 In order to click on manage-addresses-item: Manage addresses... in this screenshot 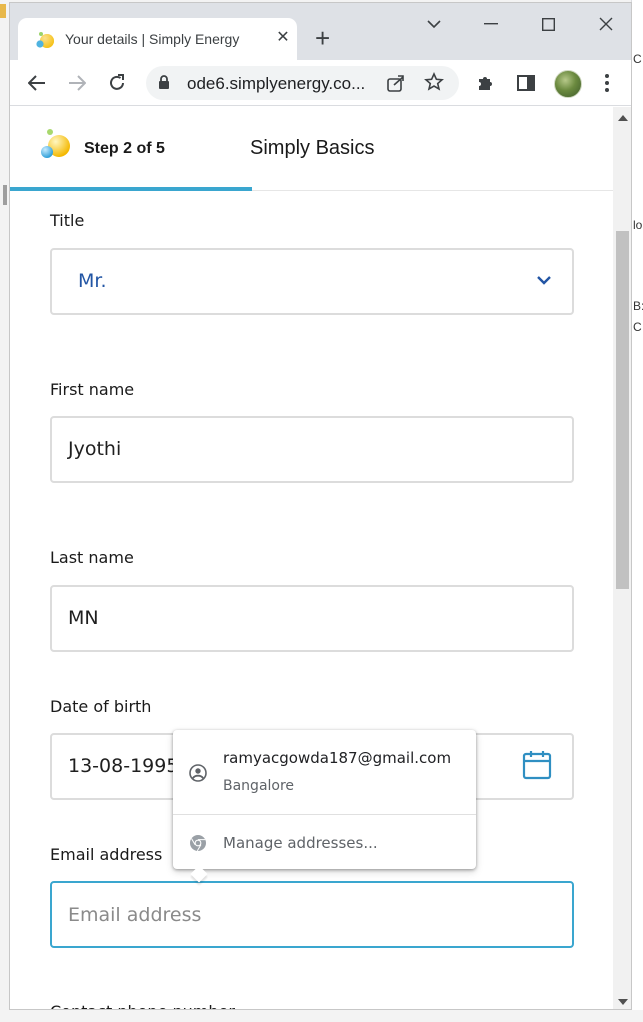, I will do `click(324, 841)`.